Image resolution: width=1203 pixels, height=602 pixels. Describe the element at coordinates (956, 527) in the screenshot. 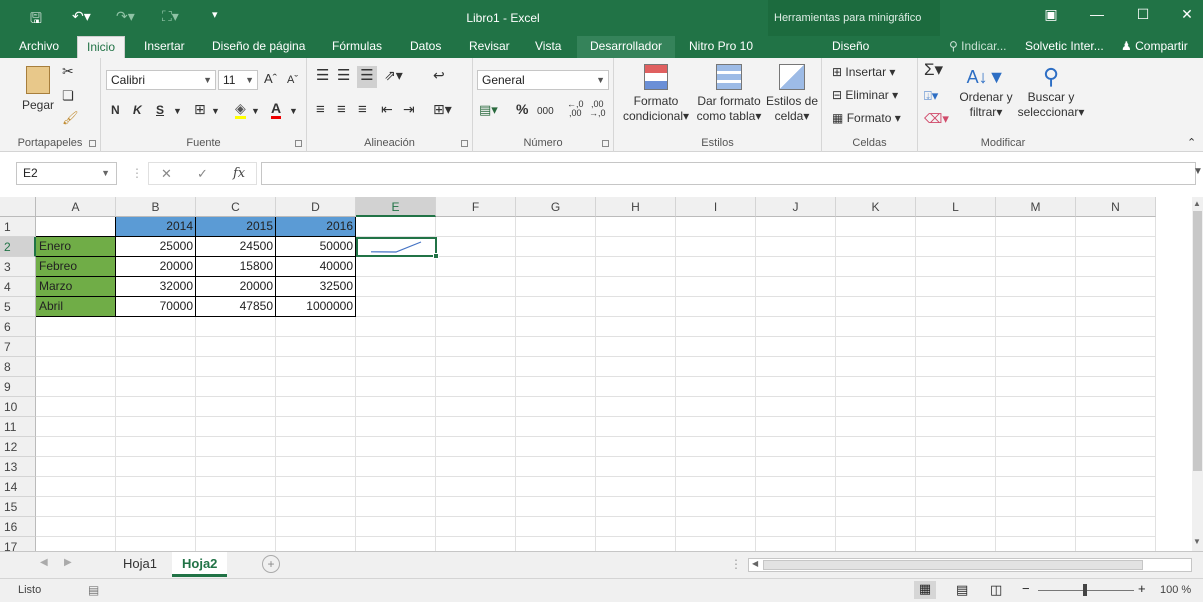

I see `cell-l16` at that location.